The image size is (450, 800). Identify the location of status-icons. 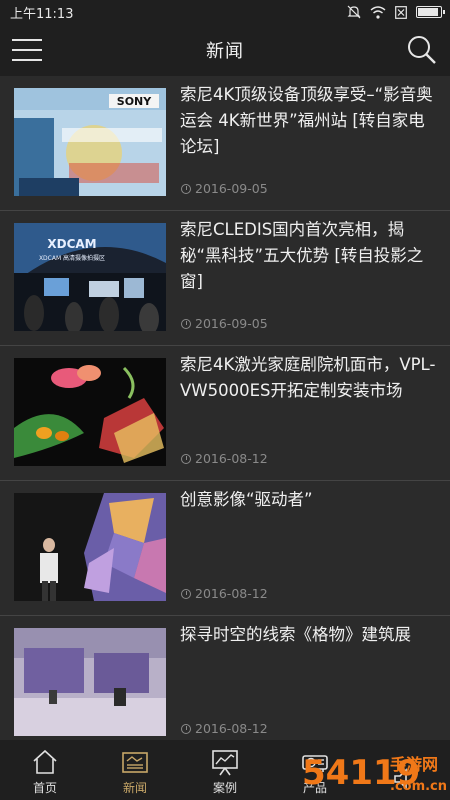
(396, 12).